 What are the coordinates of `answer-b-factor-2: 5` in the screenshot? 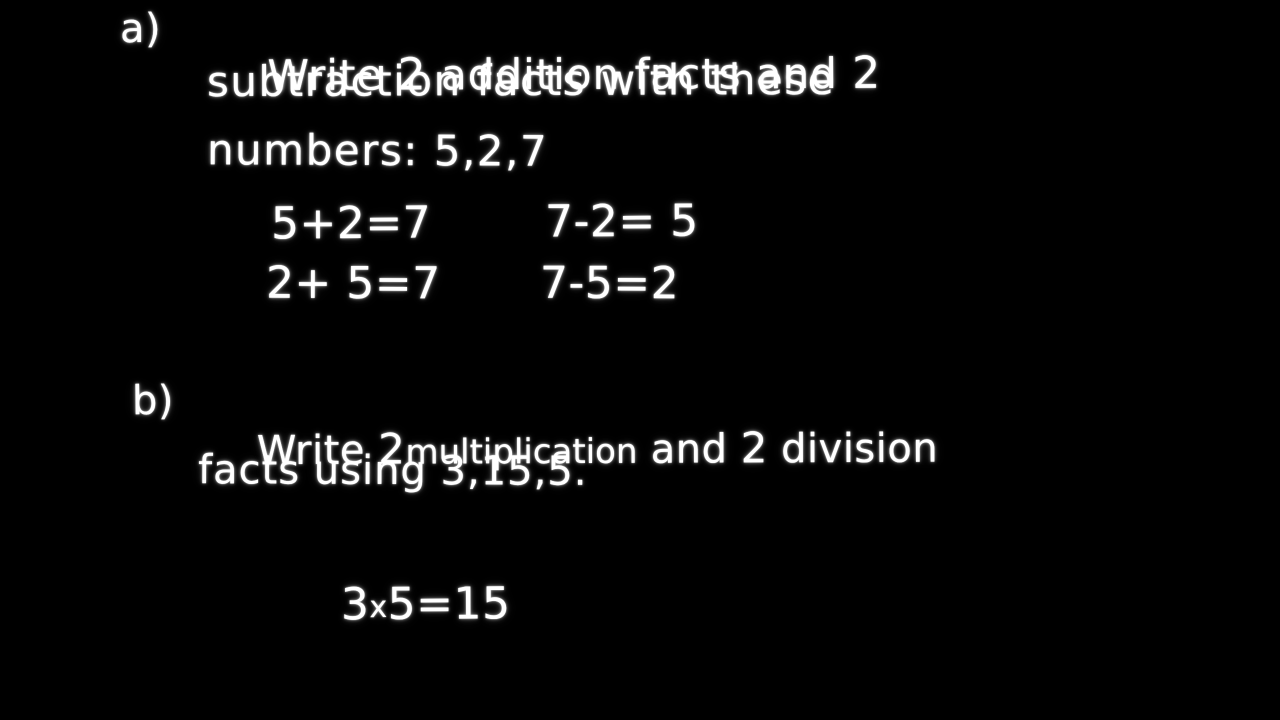 It's located at (402, 604).